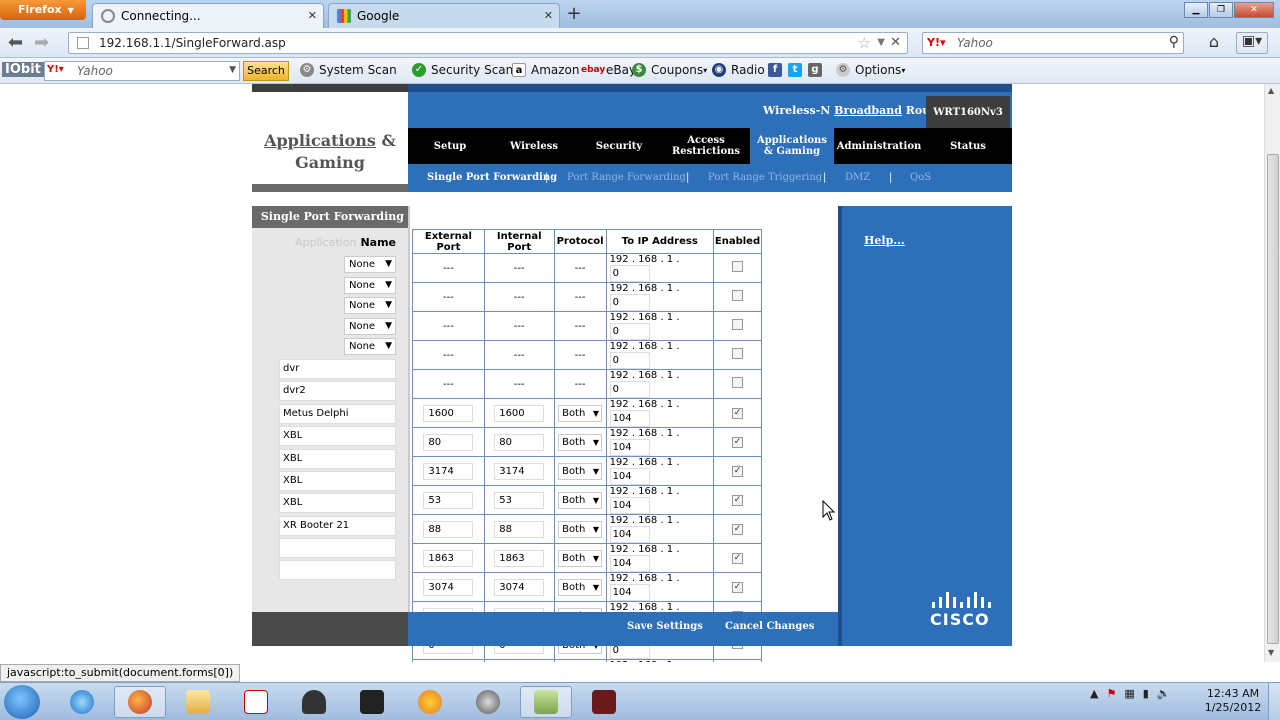 This screenshot has width=1280, height=720. What do you see at coordinates (492, 177) in the screenshot?
I see `subtab-single-port-forwarding: Single Port Forwarding` at bounding box center [492, 177].